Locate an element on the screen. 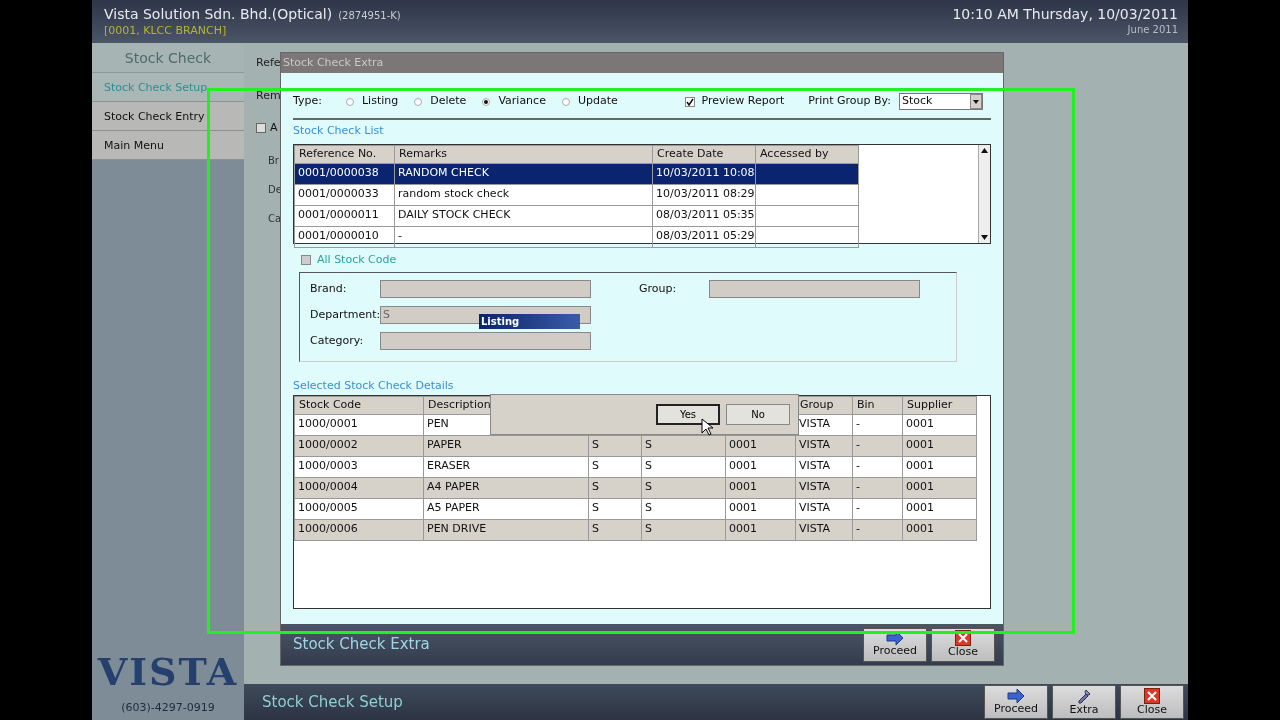  table-cell: A5 PAPER is located at coordinates (506, 508).